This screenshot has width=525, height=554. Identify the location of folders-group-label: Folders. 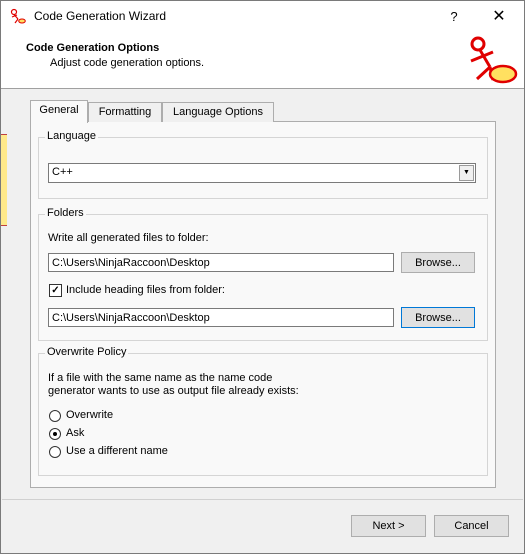
(65, 213).